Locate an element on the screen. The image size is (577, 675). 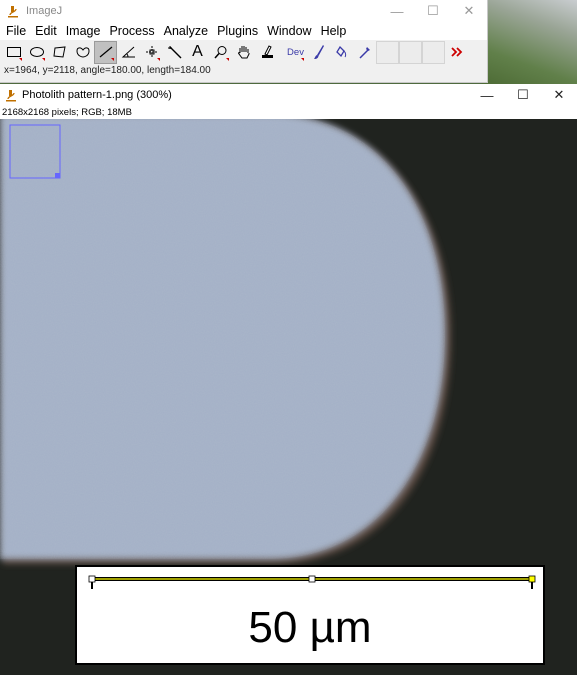
brush-tool-icon is located at coordinates (318, 52).